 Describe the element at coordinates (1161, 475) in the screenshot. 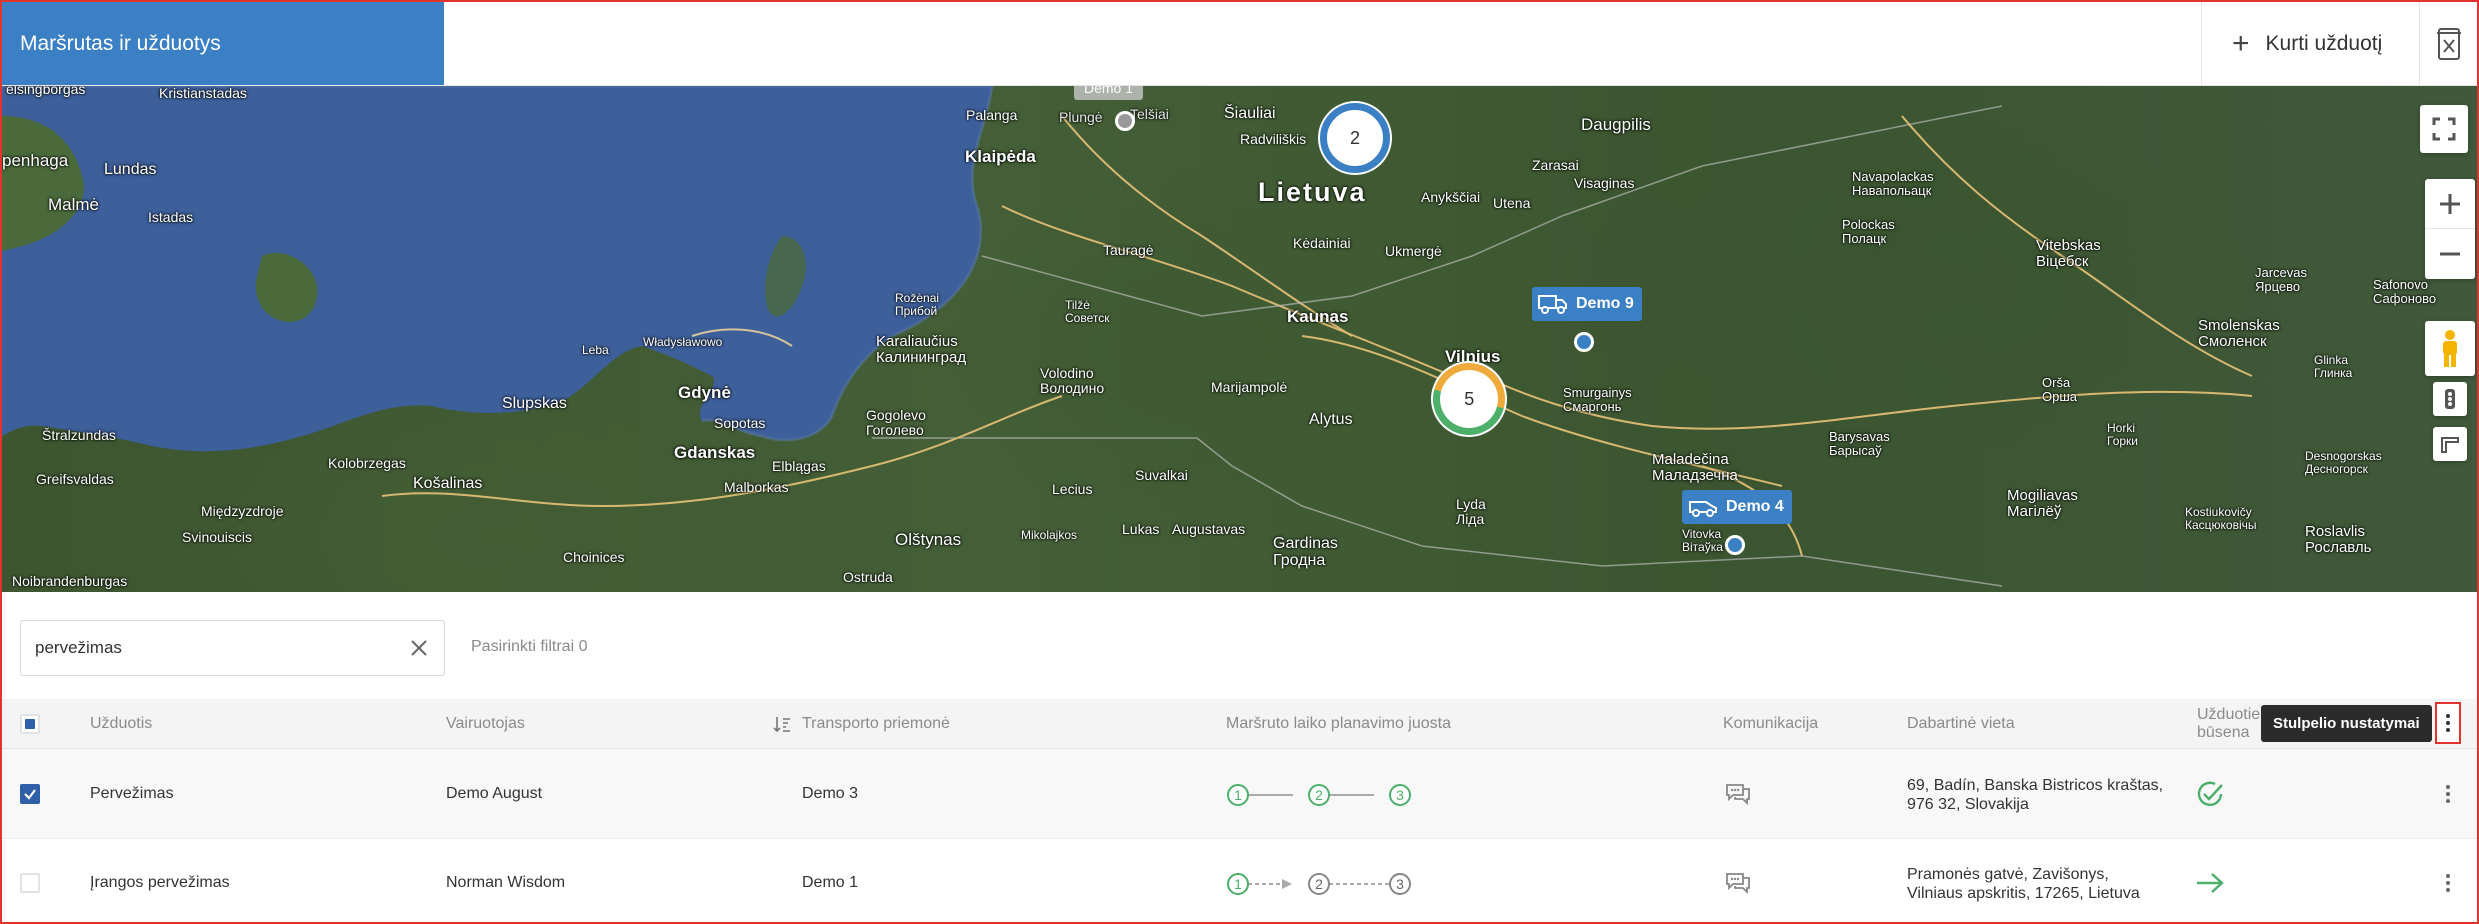

I see `map-label-suvalkai: Suvalkai` at that location.